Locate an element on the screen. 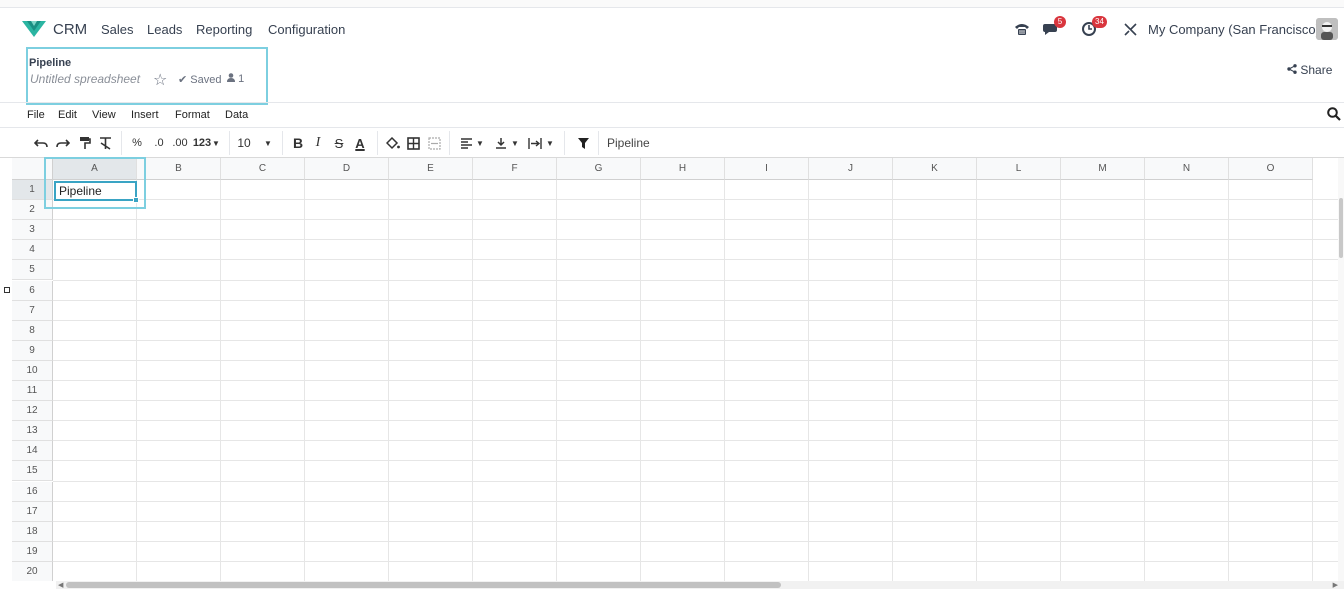 Image resolution: width=1344 pixels, height=589 pixels. user-avatar is located at coordinates (1327, 29).